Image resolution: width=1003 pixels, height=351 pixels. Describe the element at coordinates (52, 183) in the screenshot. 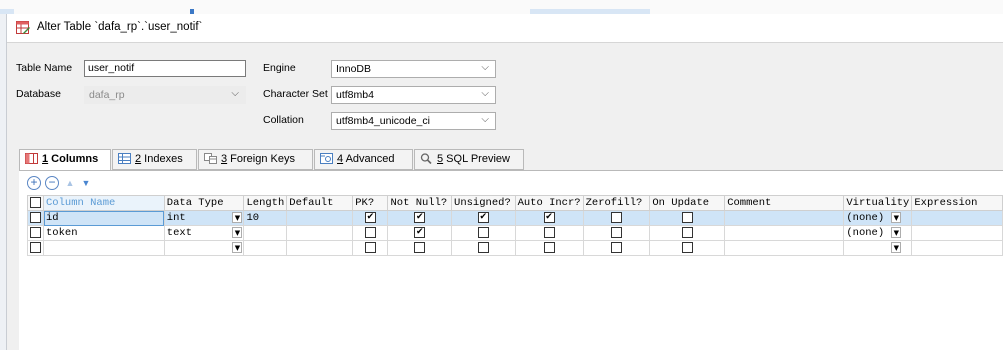

I see `remove-column-icon: −` at that location.